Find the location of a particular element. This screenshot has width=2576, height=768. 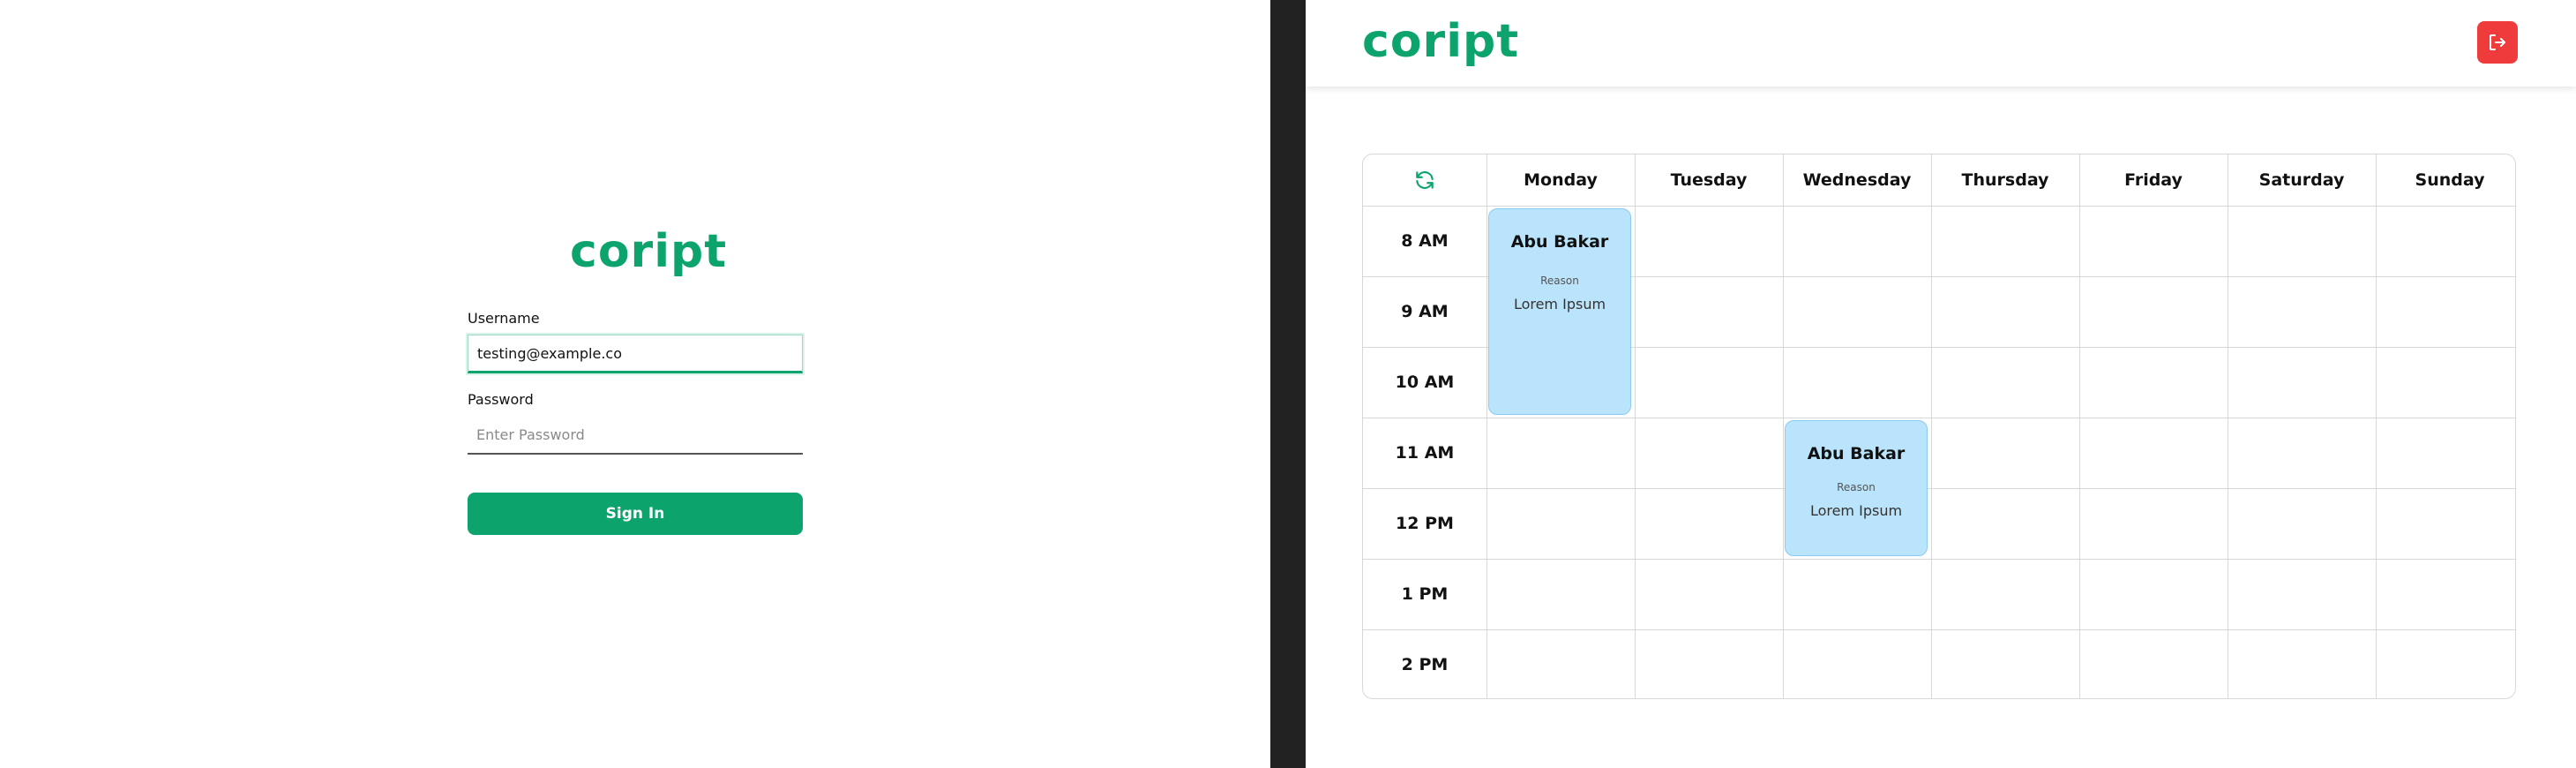

logout-button is located at coordinates (2498, 42).